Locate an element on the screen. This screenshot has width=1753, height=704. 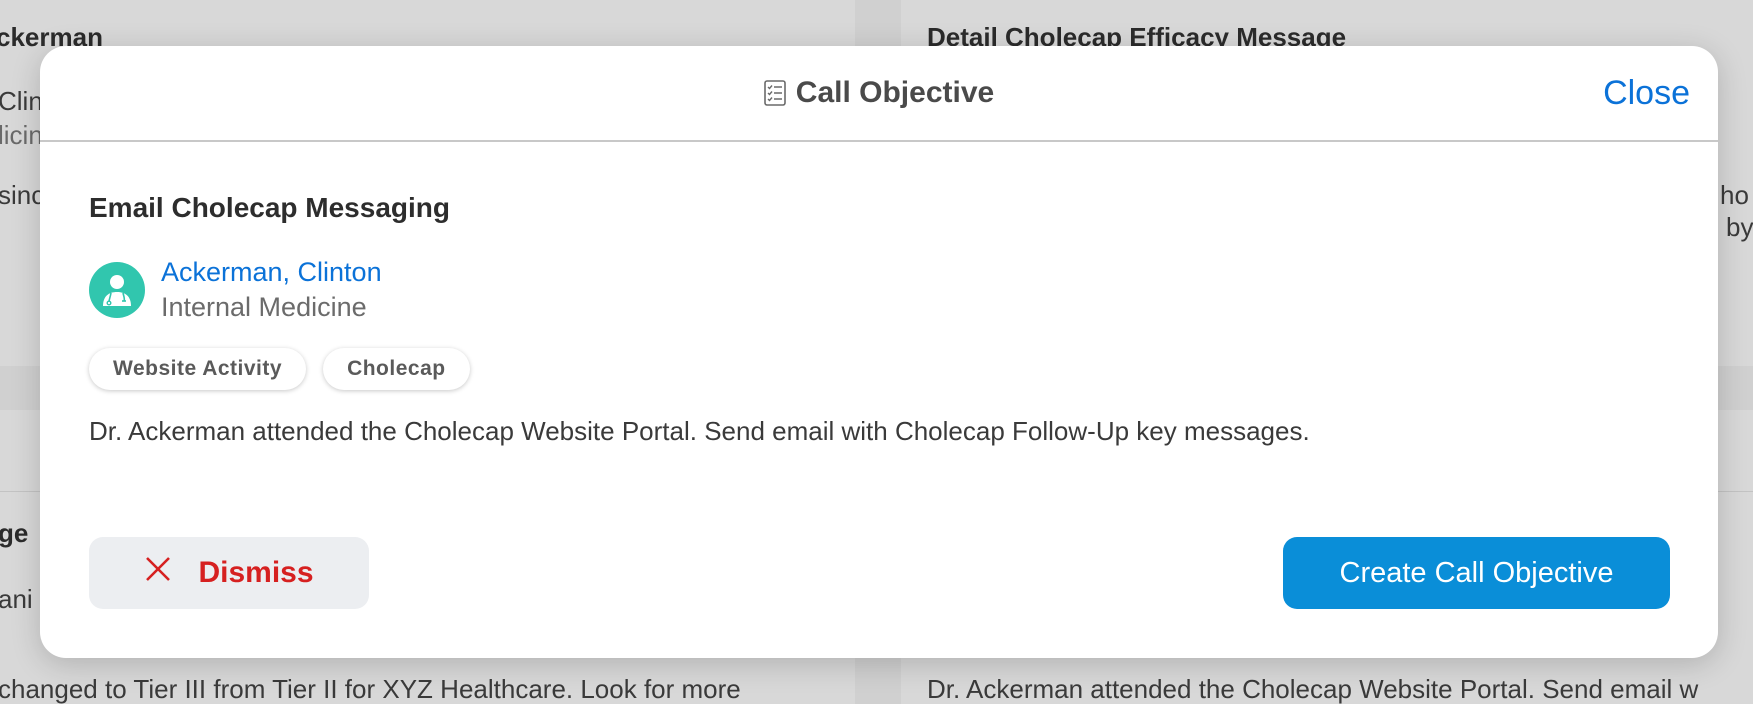
modal-title: Call Objective is located at coordinates (879, 93).